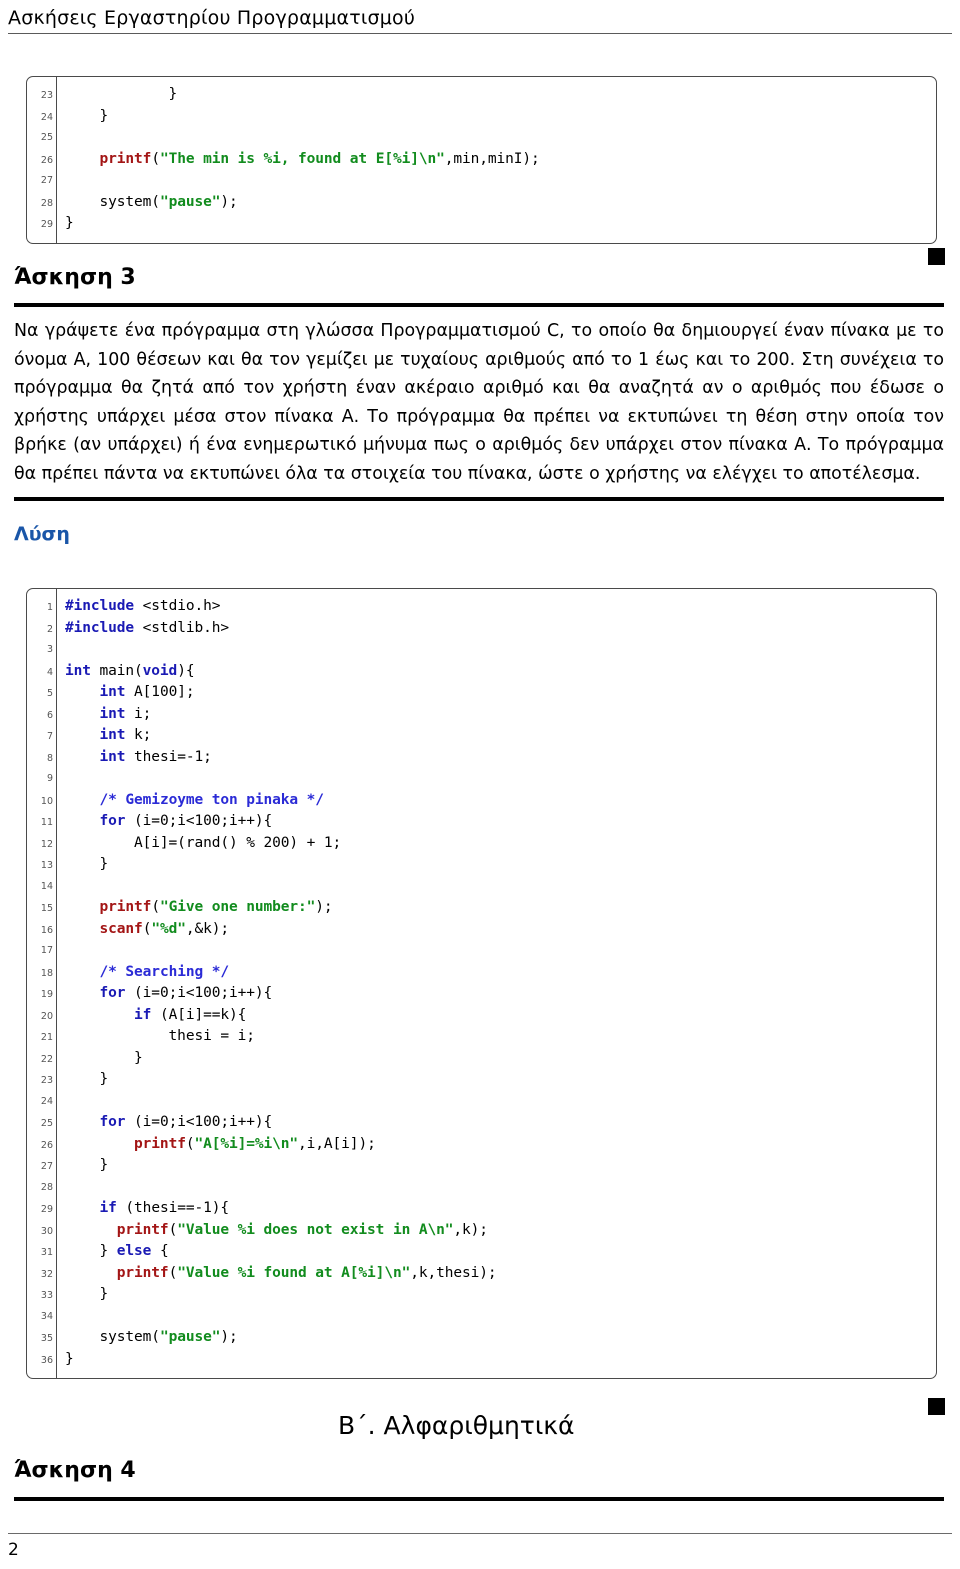 The height and width of the screenshot is (1569, 960). I want to click on code-token-plain: (thesi==-1){, so click(172, 1208).